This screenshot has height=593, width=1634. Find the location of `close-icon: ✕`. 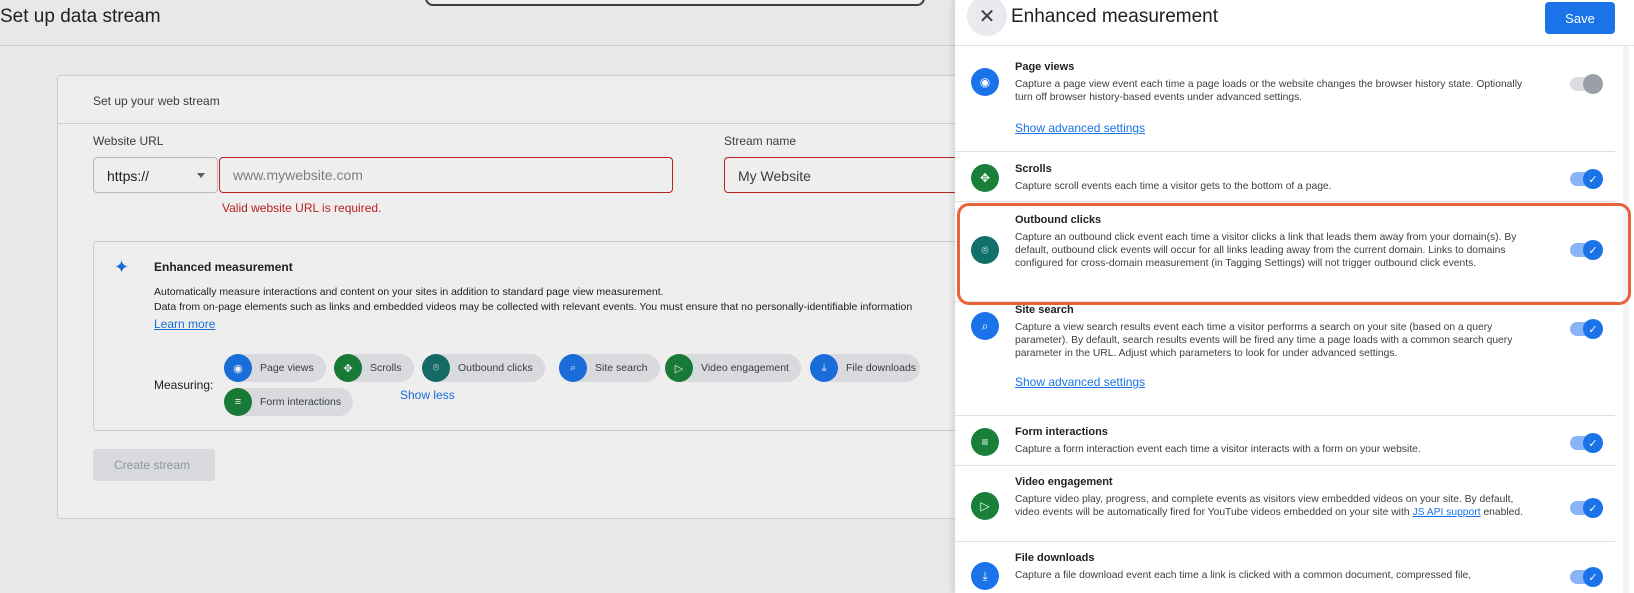

close-icon: ✕ is located at coordinates (987, 16).